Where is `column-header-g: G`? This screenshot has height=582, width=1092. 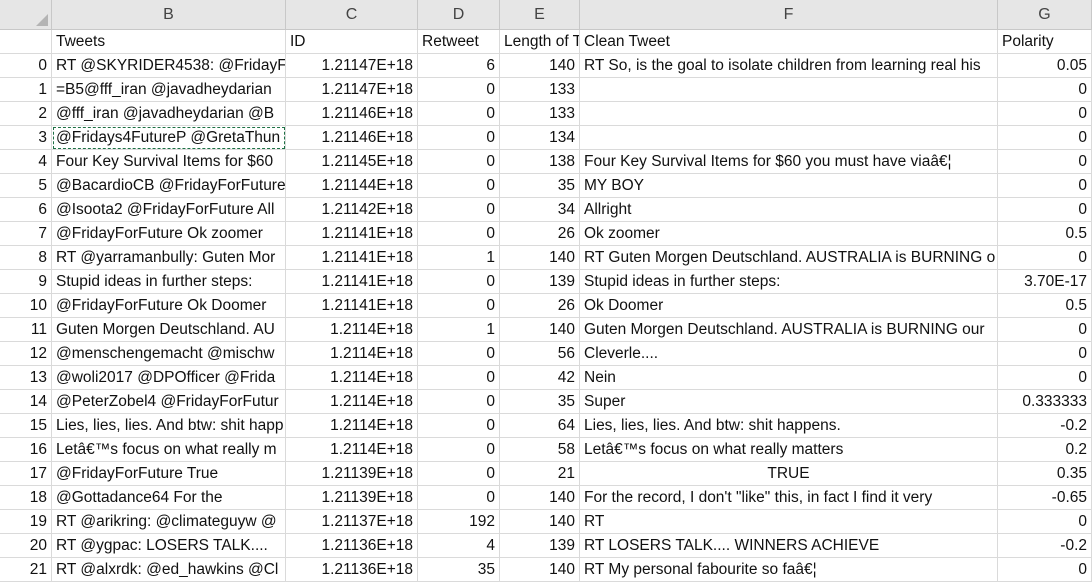 column-header-g: G is located at coordinates (1045, 15).